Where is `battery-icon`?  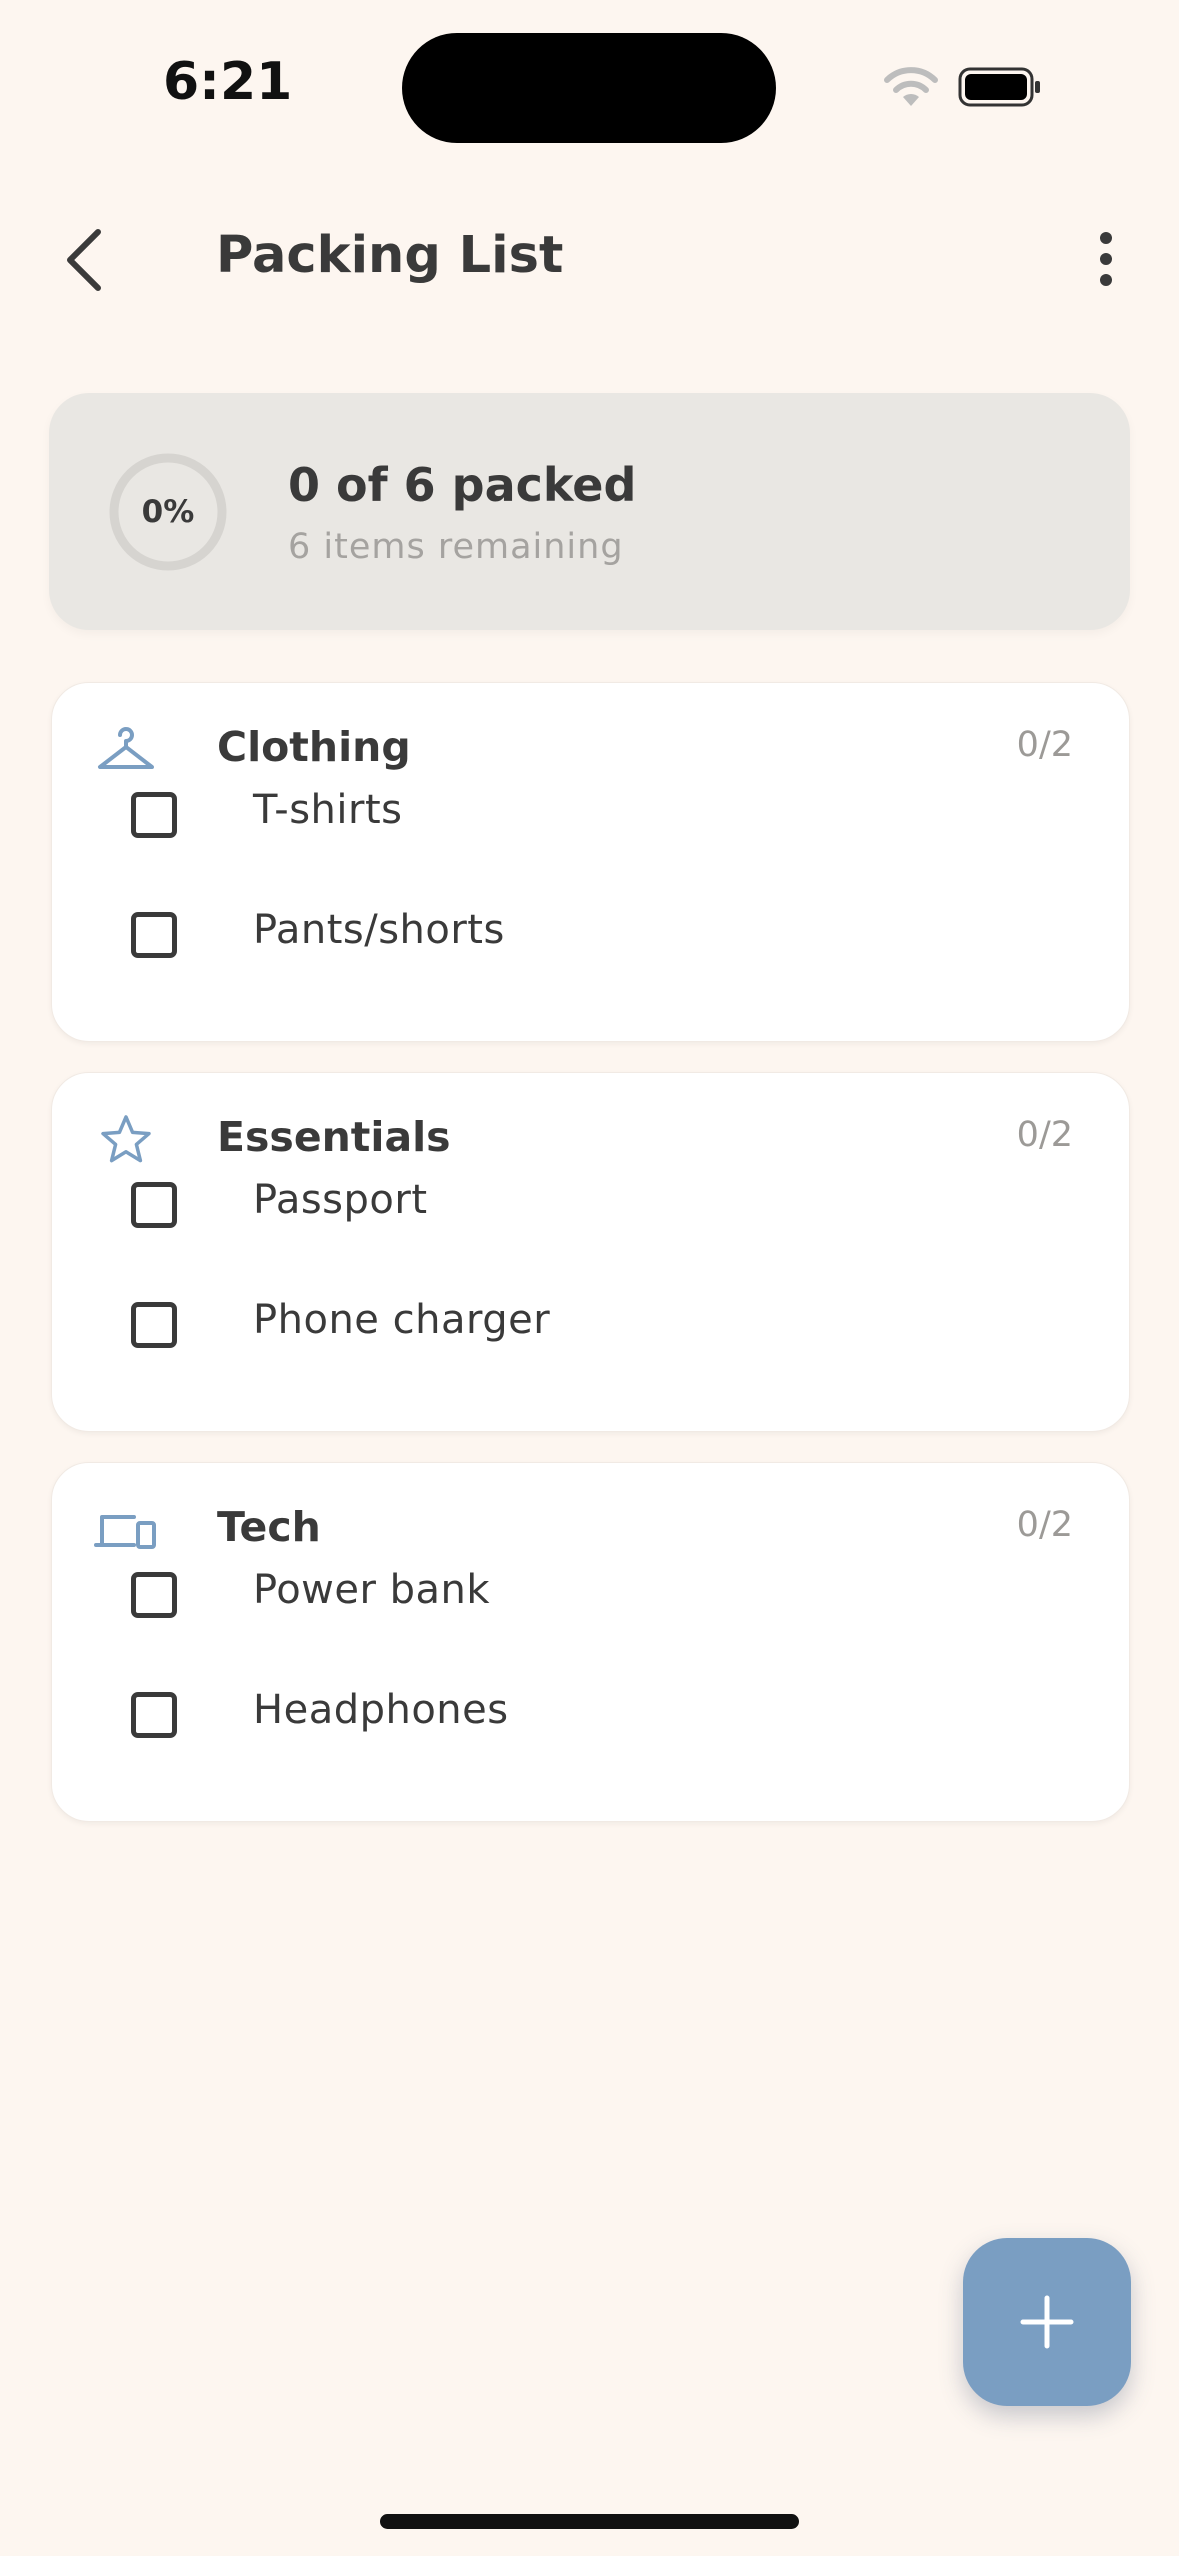
battery-icon is located at coordinates (999, 87).